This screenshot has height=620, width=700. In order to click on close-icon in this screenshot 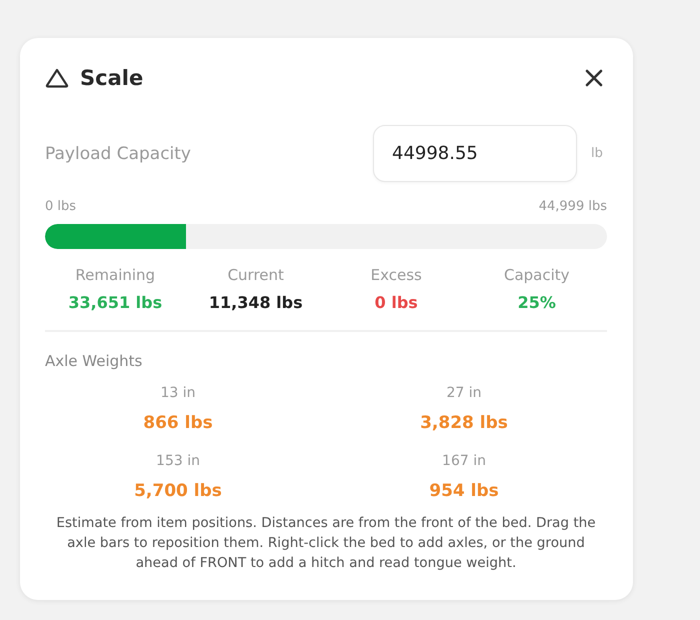, I will do `click(594, 78)`.